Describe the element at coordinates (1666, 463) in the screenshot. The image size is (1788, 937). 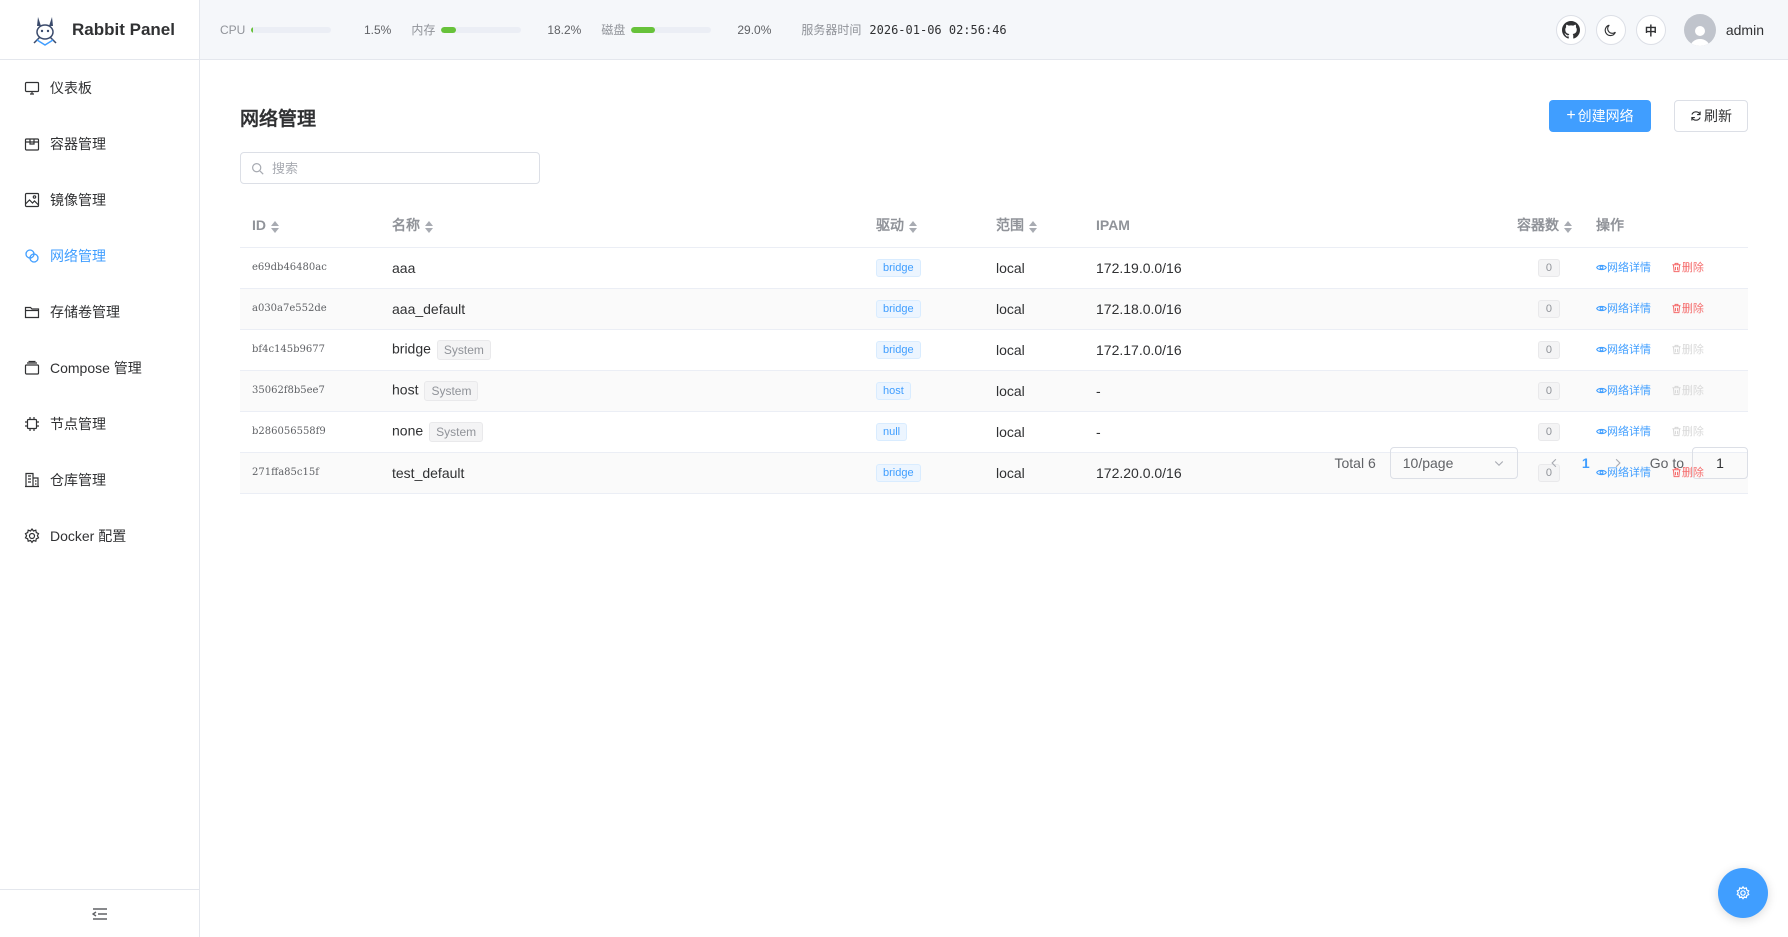
I see `goto-label: Go to` at that location.